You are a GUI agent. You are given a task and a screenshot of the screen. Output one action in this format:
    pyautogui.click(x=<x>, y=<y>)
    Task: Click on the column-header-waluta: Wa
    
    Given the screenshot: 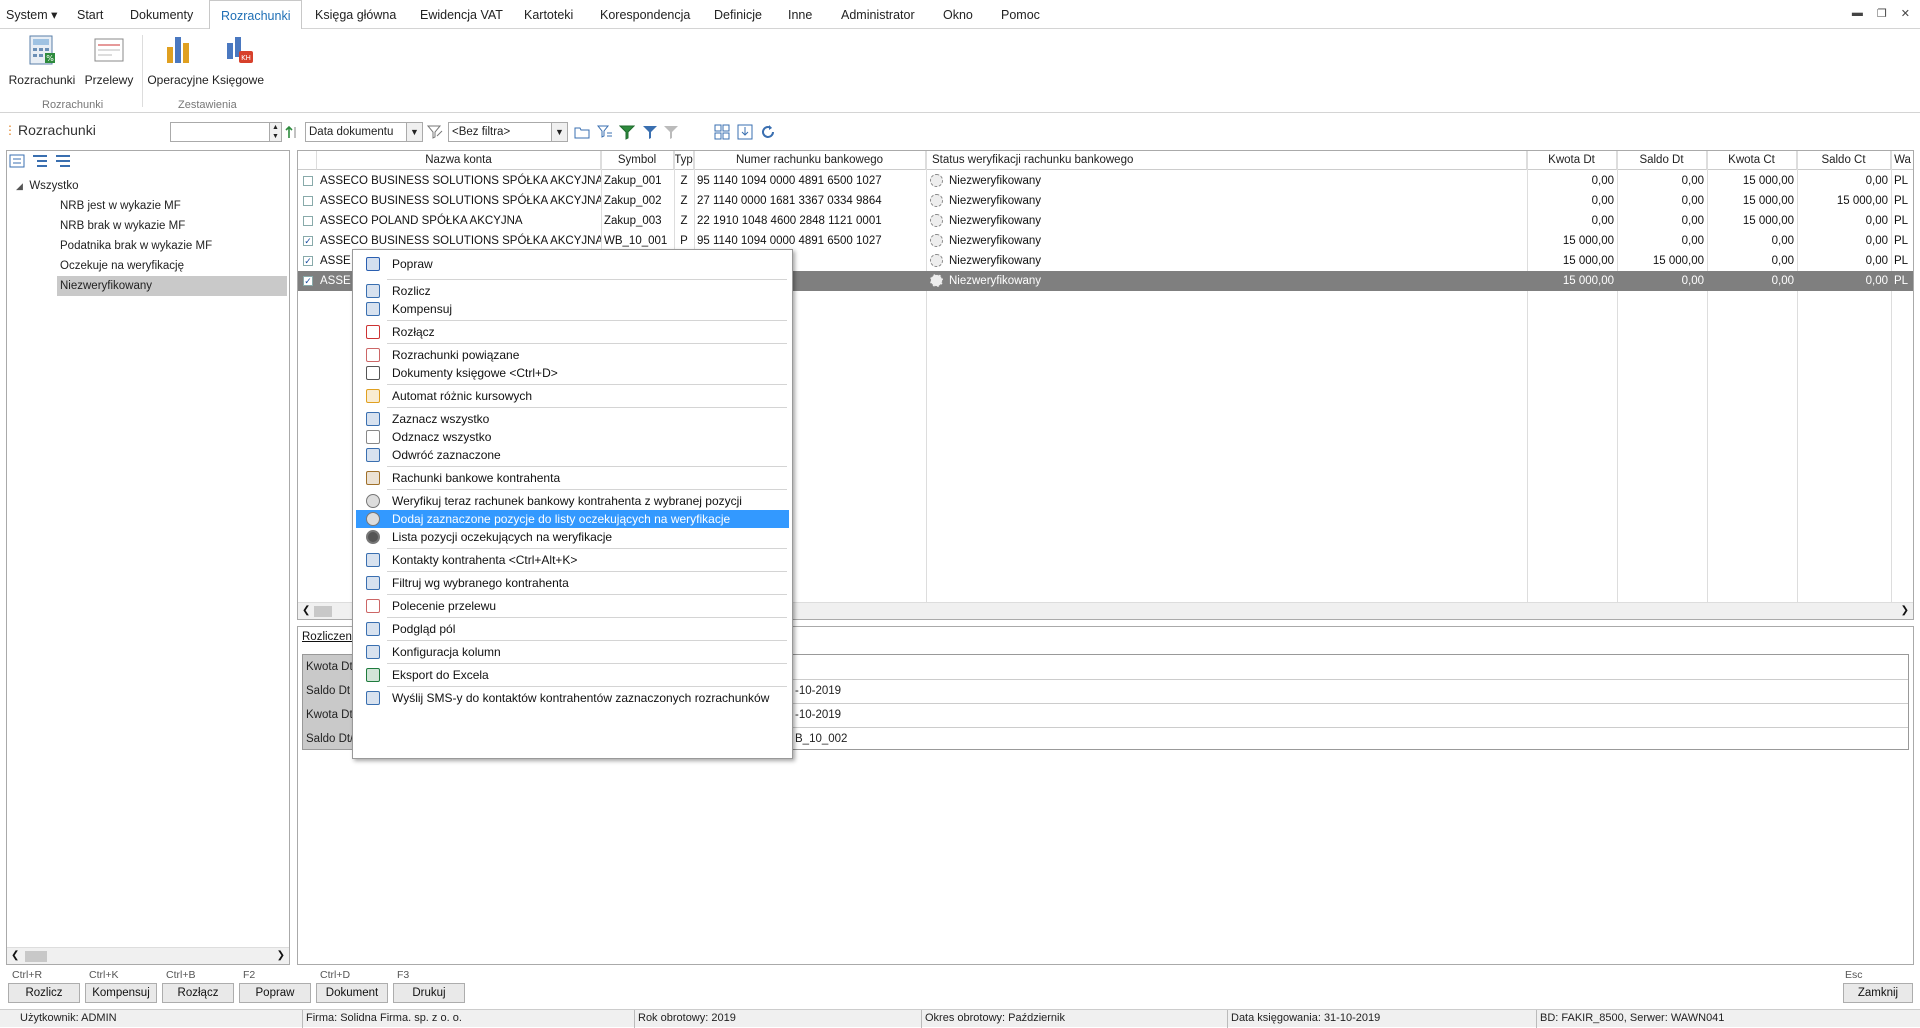 What is the action you would take?
    pyautogui.click(x=1902, y=160)
    